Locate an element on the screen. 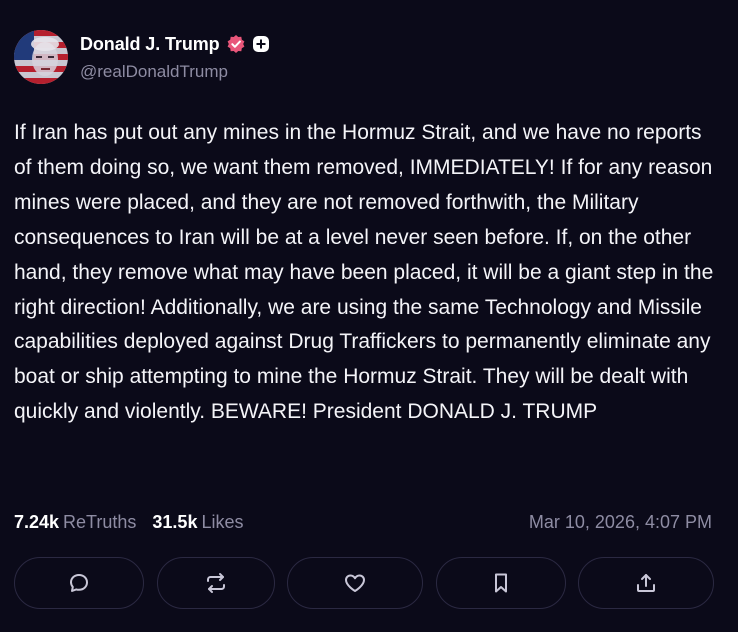 The width and height of the screenshot is (738, 632). likes-stat: 31.5k Likes is located at coordinates (197, 522).